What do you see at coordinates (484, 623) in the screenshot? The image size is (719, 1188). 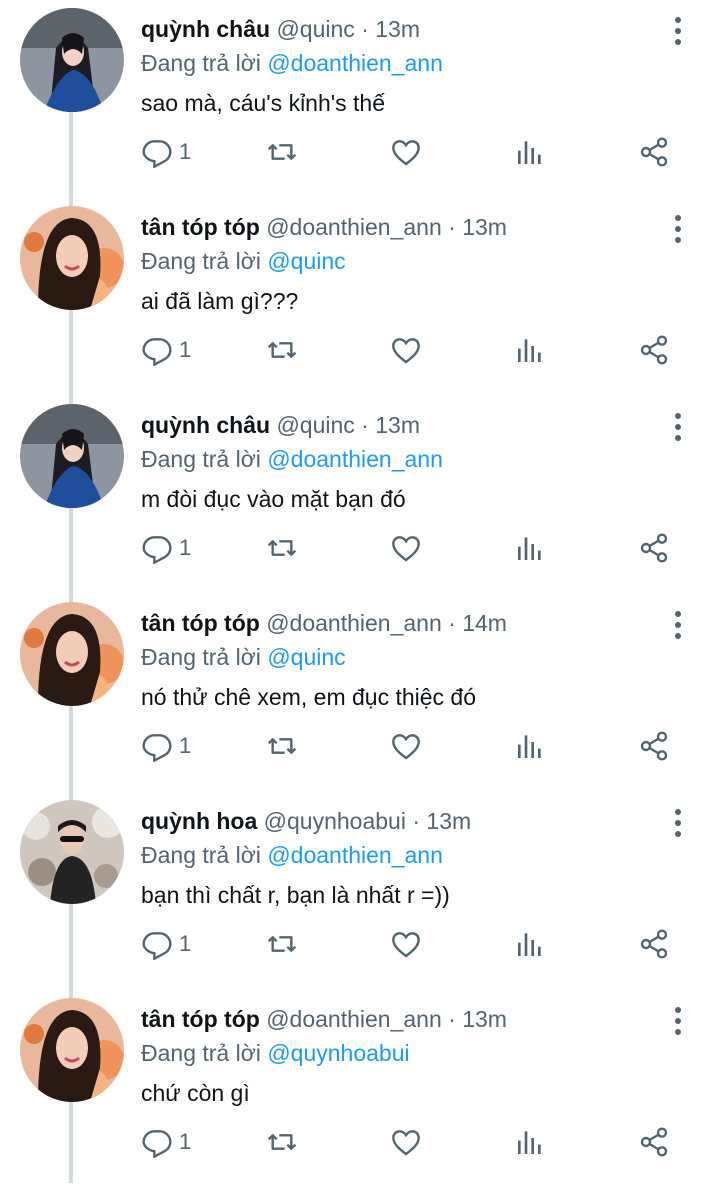 I see `timestamp: 14m` at bounding box center [484, 623].